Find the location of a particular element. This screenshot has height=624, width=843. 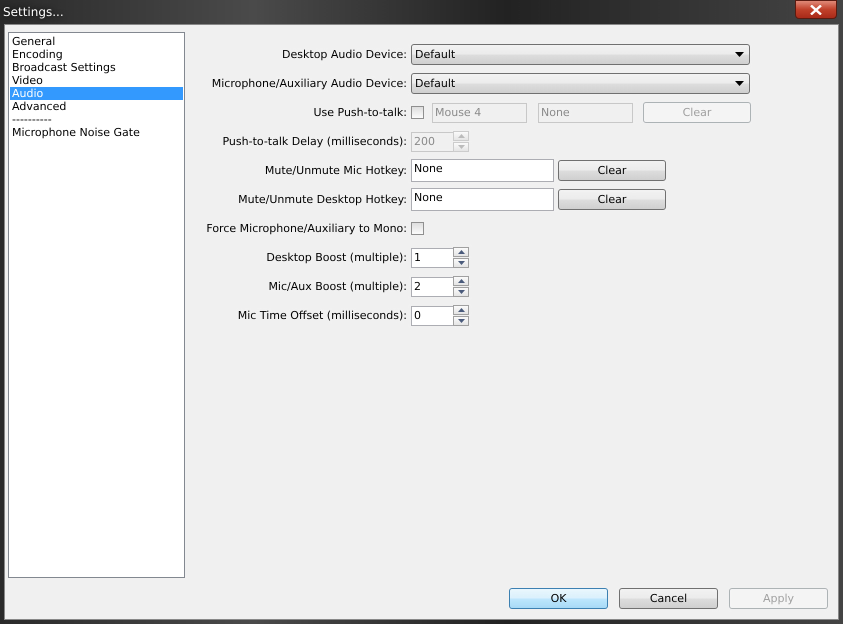

field-label: Mute/Unmute Mic Hotkey: is located at coordinates (335, 170).